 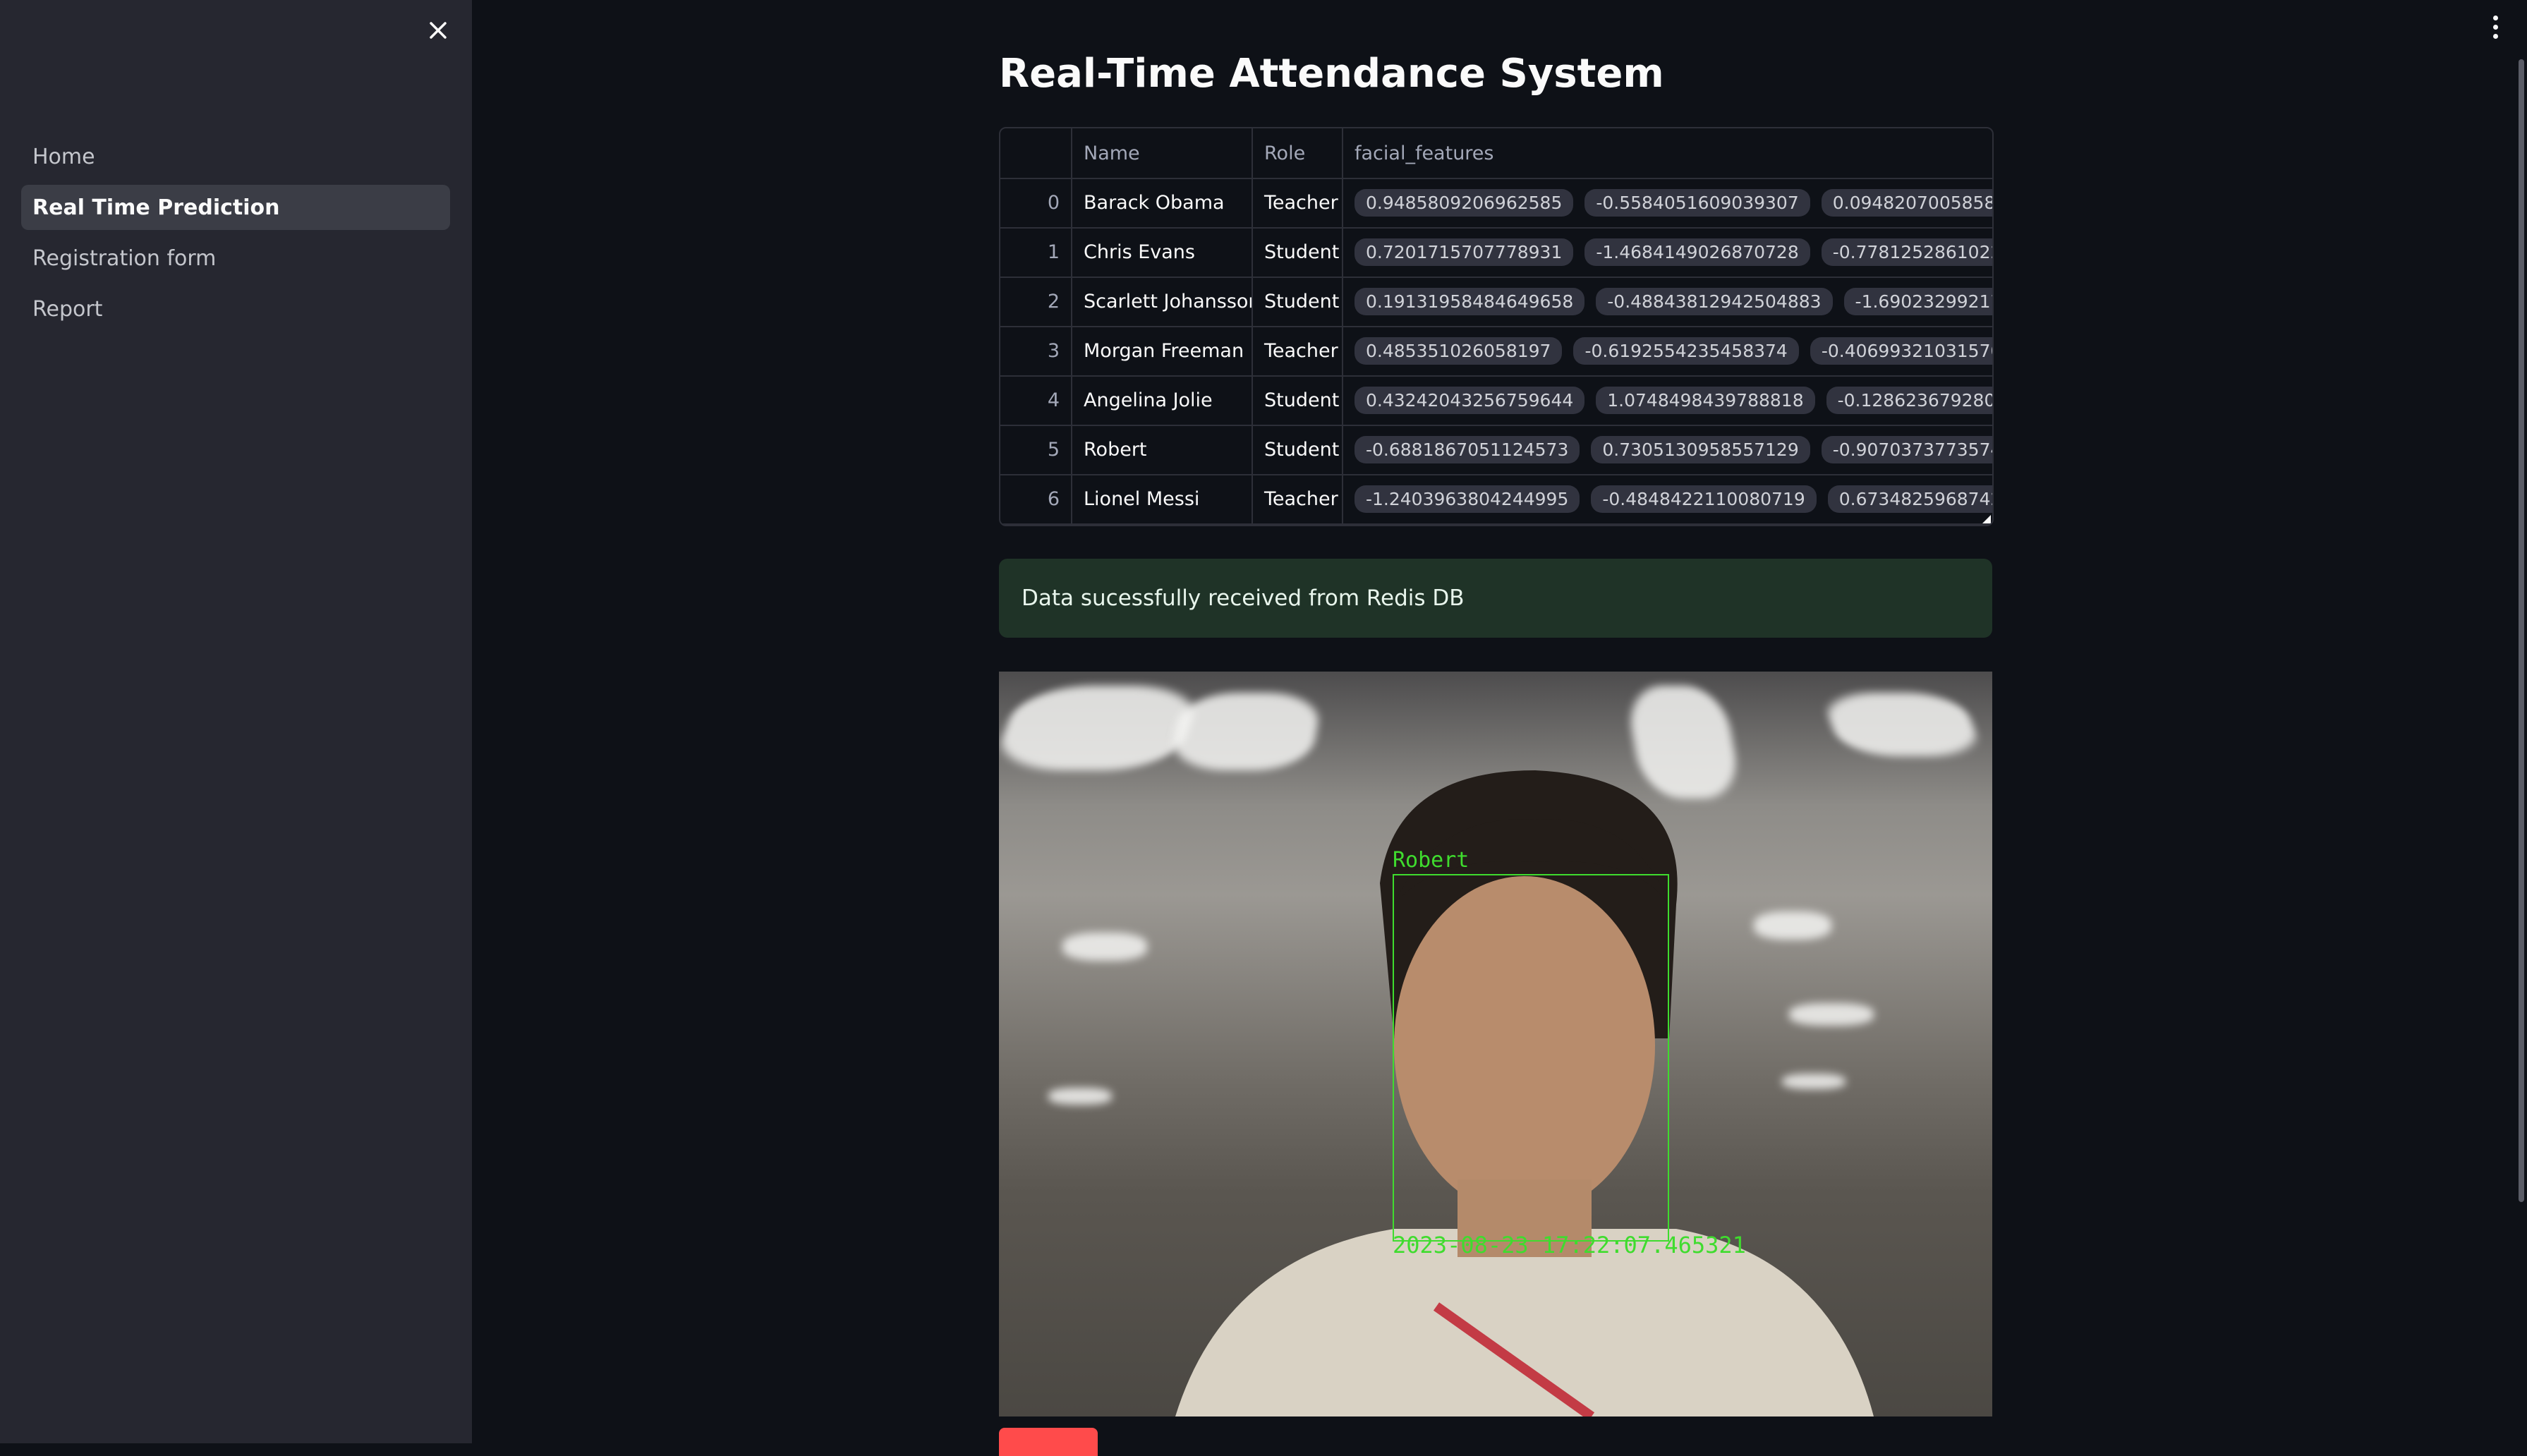 I want to click on feature-value-chip: -0.4848422110080719, so click(x=1704, y=499).